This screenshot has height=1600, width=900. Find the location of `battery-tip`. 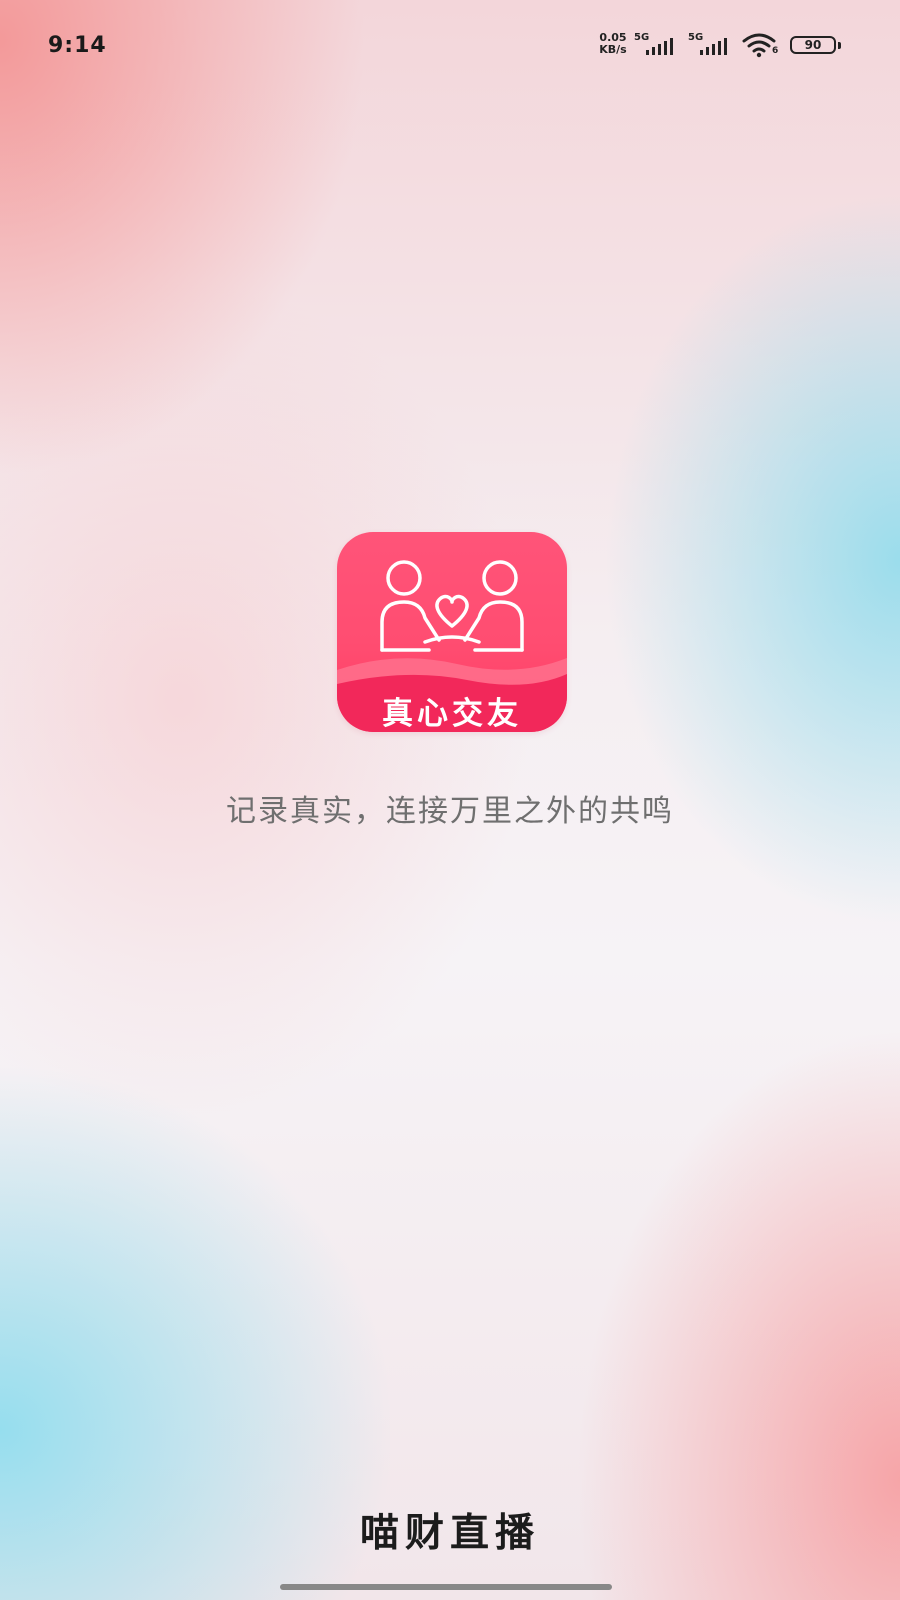

battery-tip is located at coordinates (839, 45).